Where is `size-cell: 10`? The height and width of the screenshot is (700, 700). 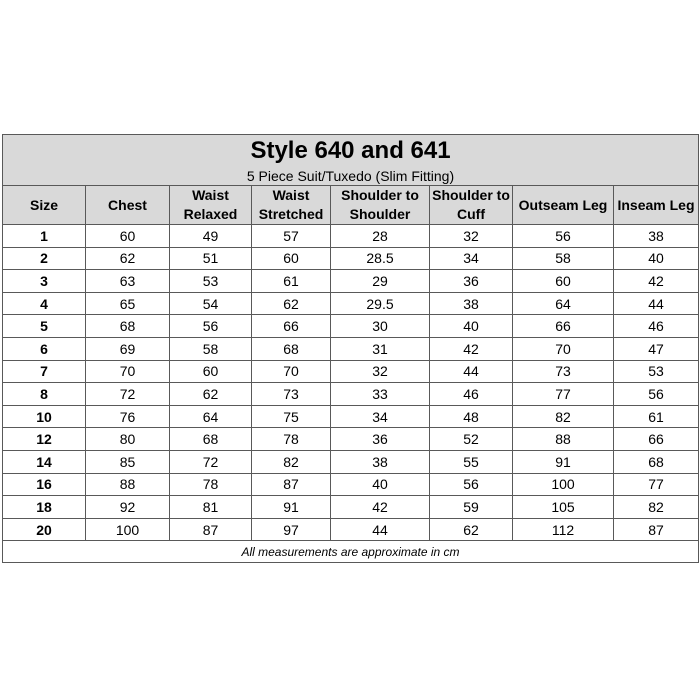 size-cell: 10 is located at coordinates (44, 416).